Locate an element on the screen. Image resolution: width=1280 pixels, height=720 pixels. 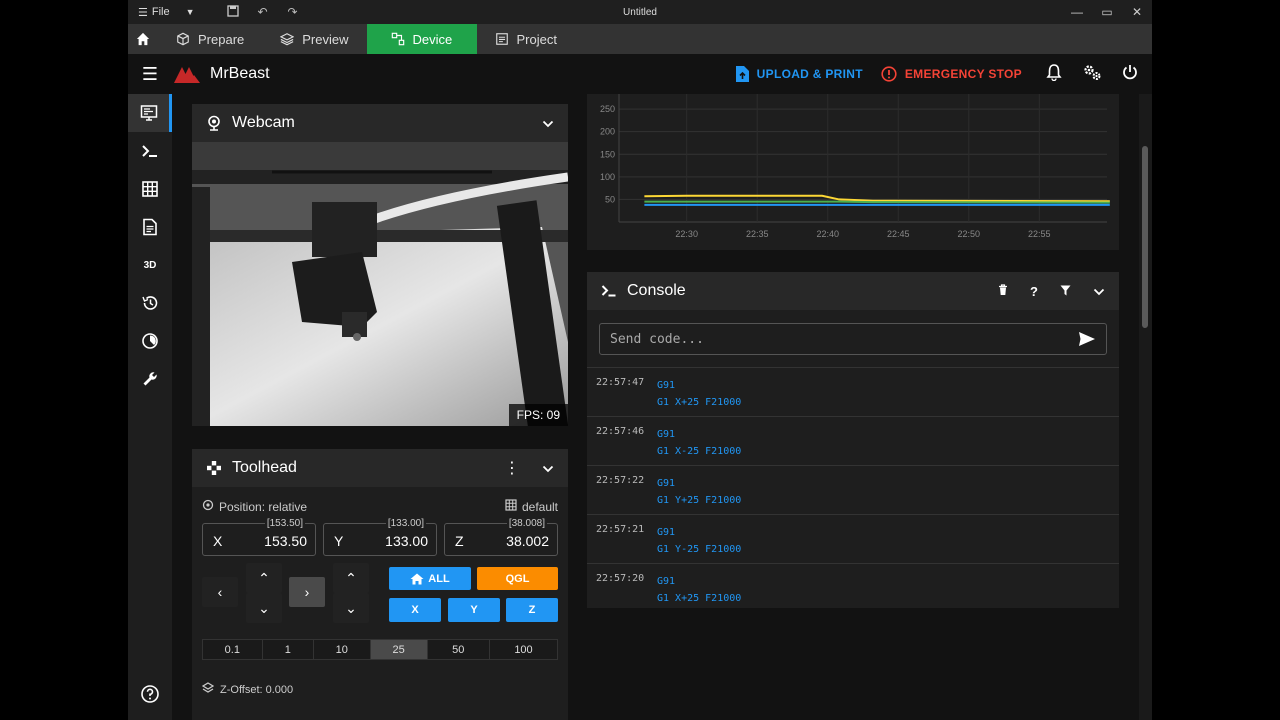
chart-y-tick-label: 200 is located at coordinates (607, 132).